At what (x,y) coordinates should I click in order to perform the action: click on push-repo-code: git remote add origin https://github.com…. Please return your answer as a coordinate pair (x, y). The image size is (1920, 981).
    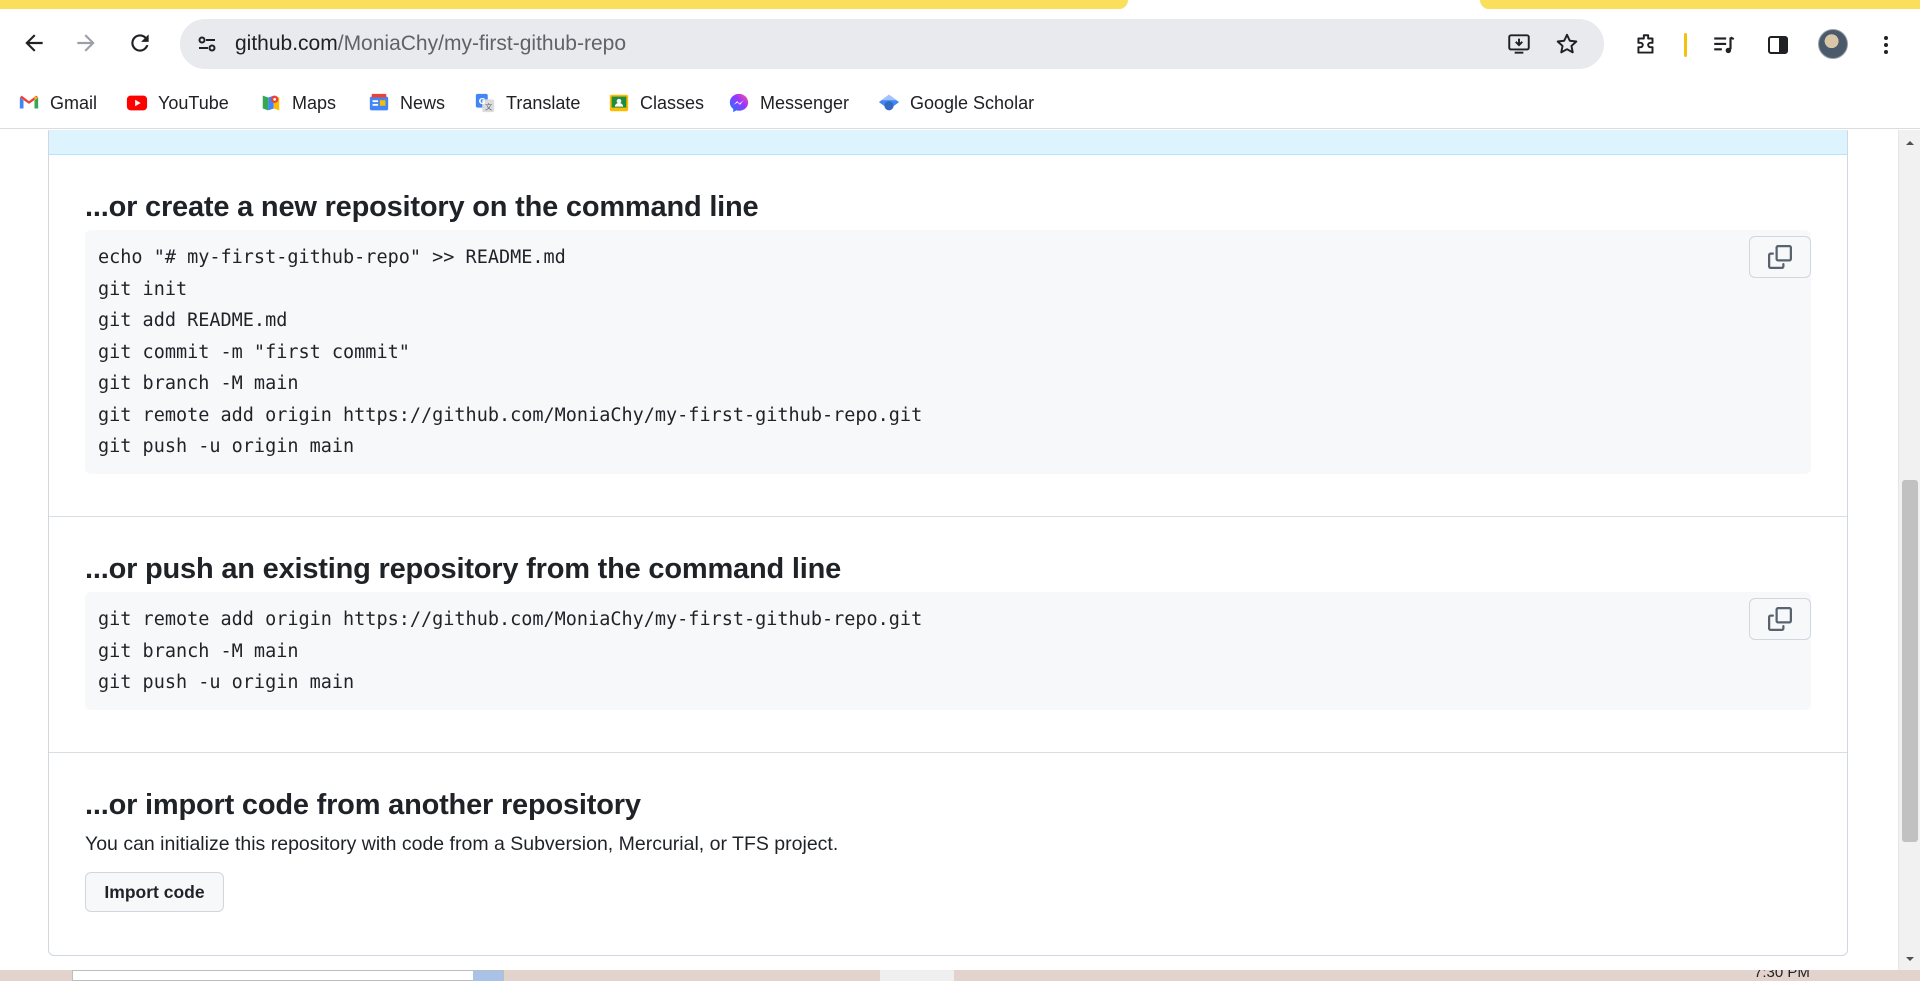
    Looking at the image, I should click on (510, 651).